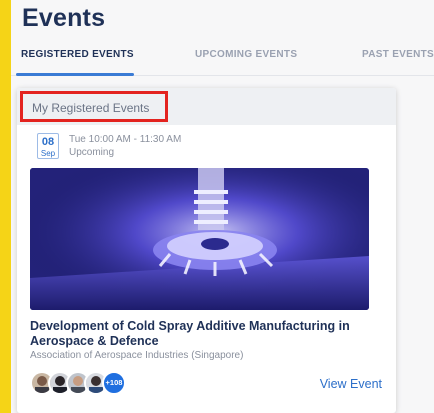  What do you see at coordinates (48, 142) in the screenshot?
I see `date-day: 08` at bounding box center [48, 142].